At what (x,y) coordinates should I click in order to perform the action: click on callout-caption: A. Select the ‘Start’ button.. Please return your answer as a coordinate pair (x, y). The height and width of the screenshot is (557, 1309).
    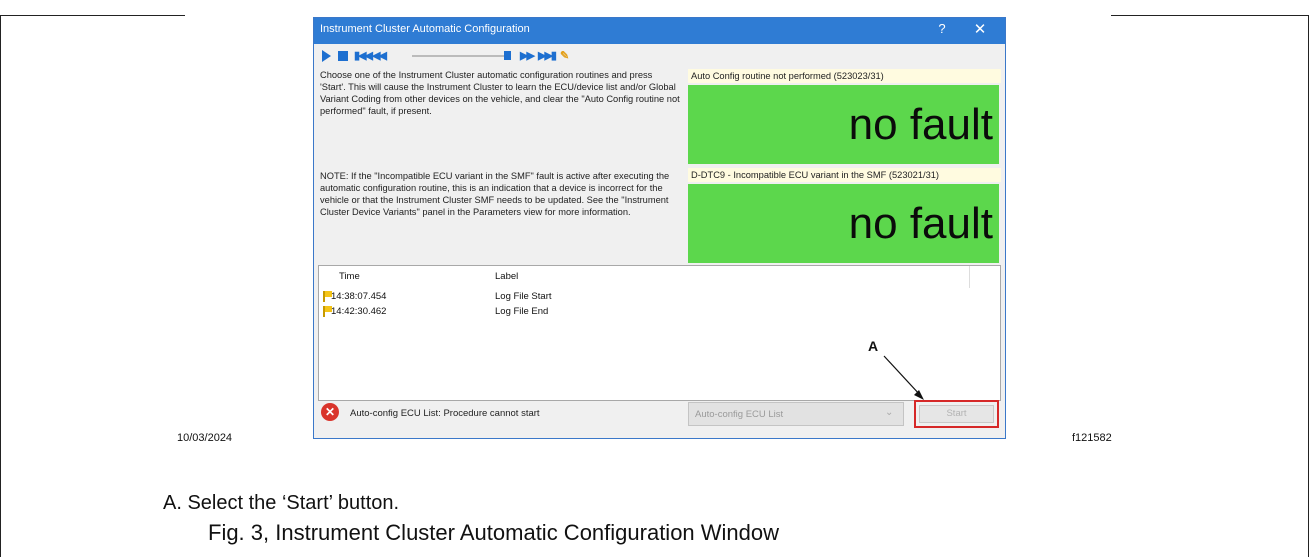
    Looking at the image, I should click on (281, 503).